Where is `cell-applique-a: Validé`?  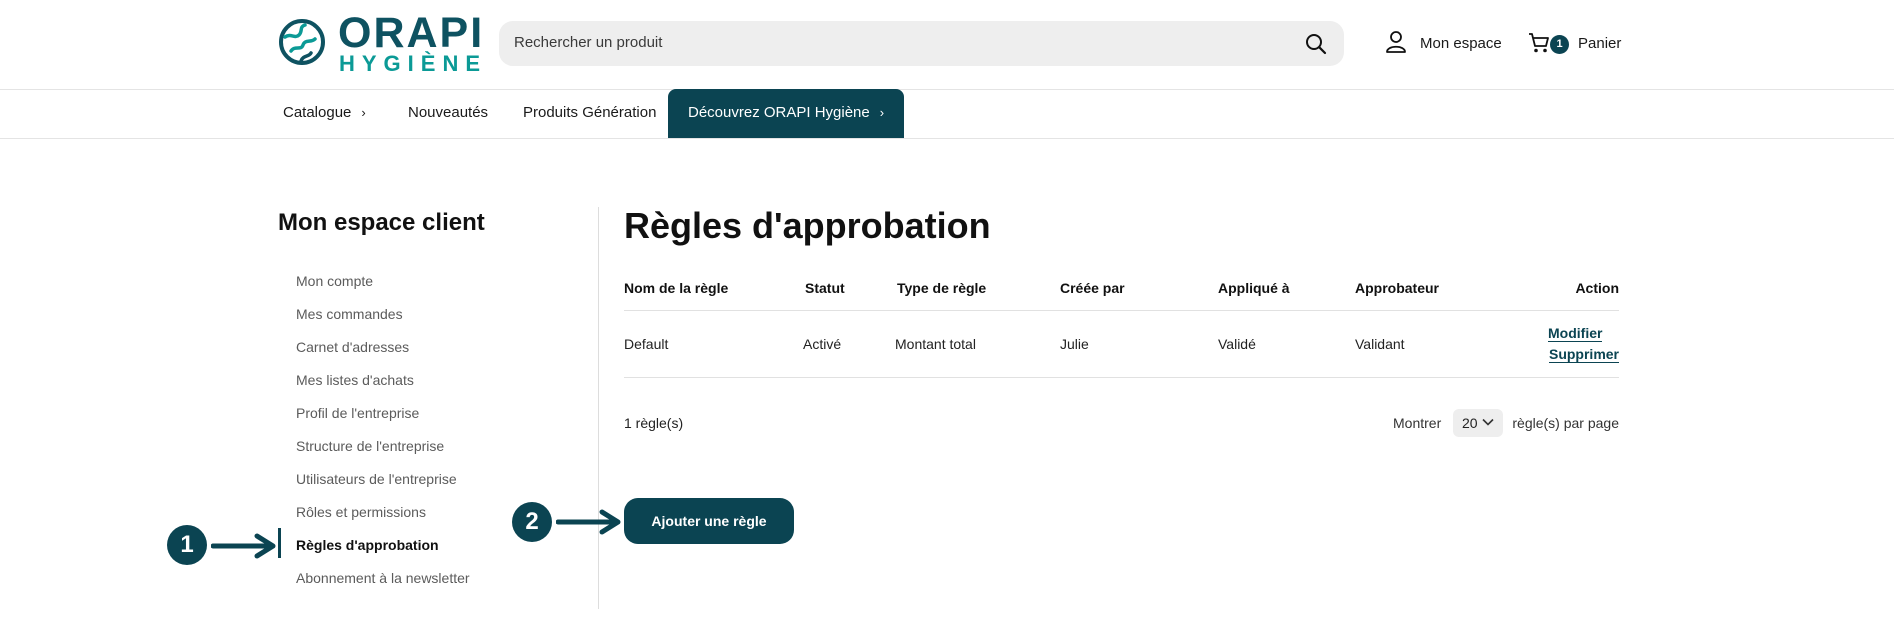
cell-applique-a: Validé is located at coordinates (1237, 344).